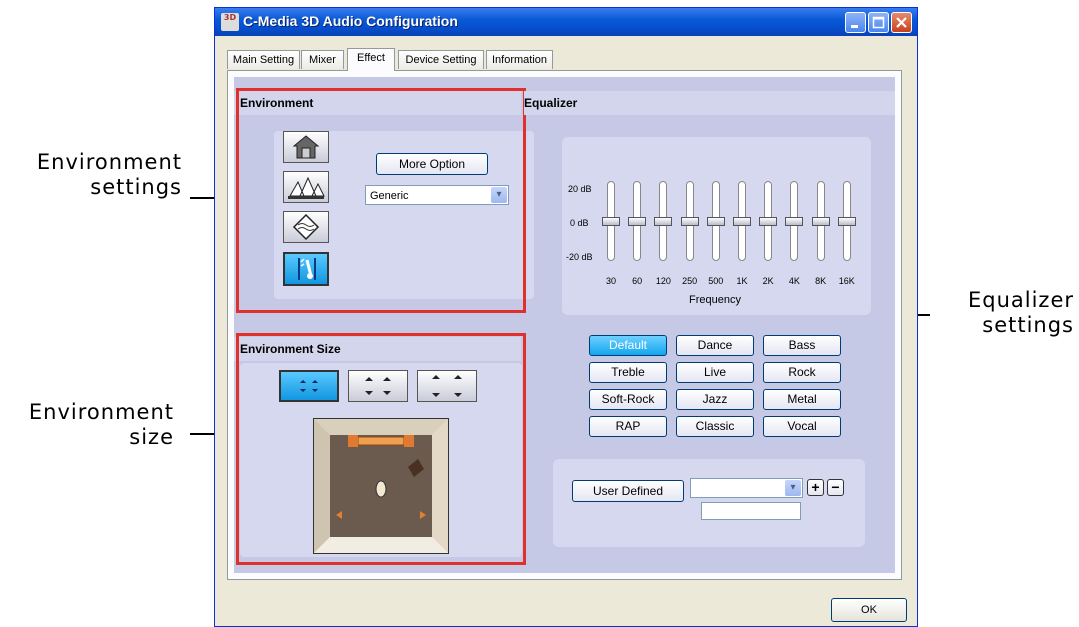 This screenshot has height=627, width=1079. I want to click on minimize-icon, so click(855, 22).